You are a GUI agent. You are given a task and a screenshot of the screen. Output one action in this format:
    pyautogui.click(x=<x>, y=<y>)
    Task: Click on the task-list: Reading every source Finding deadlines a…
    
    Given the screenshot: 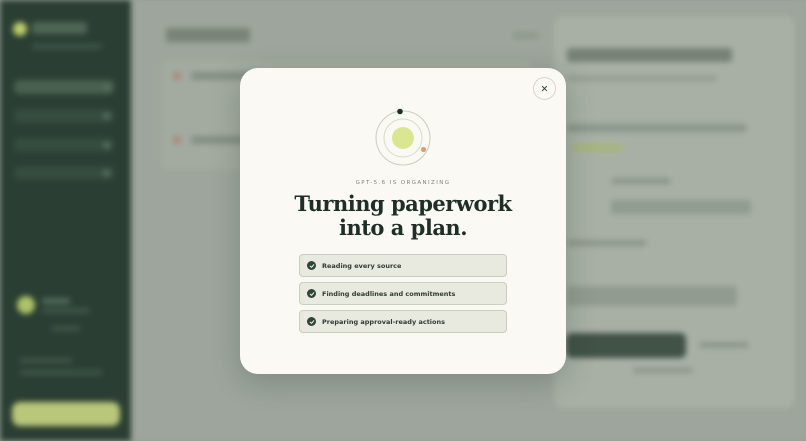 What is the action you would take?
    pyautogui.click(x=403, y=296)
    